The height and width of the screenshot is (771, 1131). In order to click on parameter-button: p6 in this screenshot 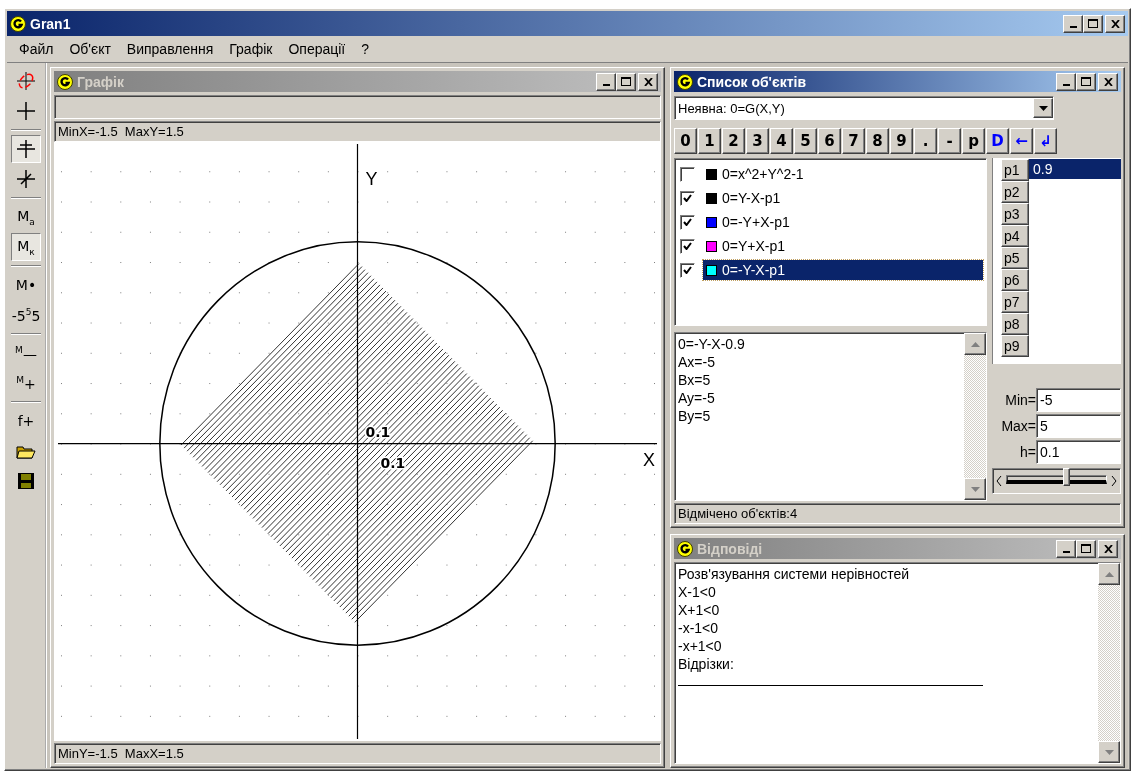, I will do `click(1015, 280)`.